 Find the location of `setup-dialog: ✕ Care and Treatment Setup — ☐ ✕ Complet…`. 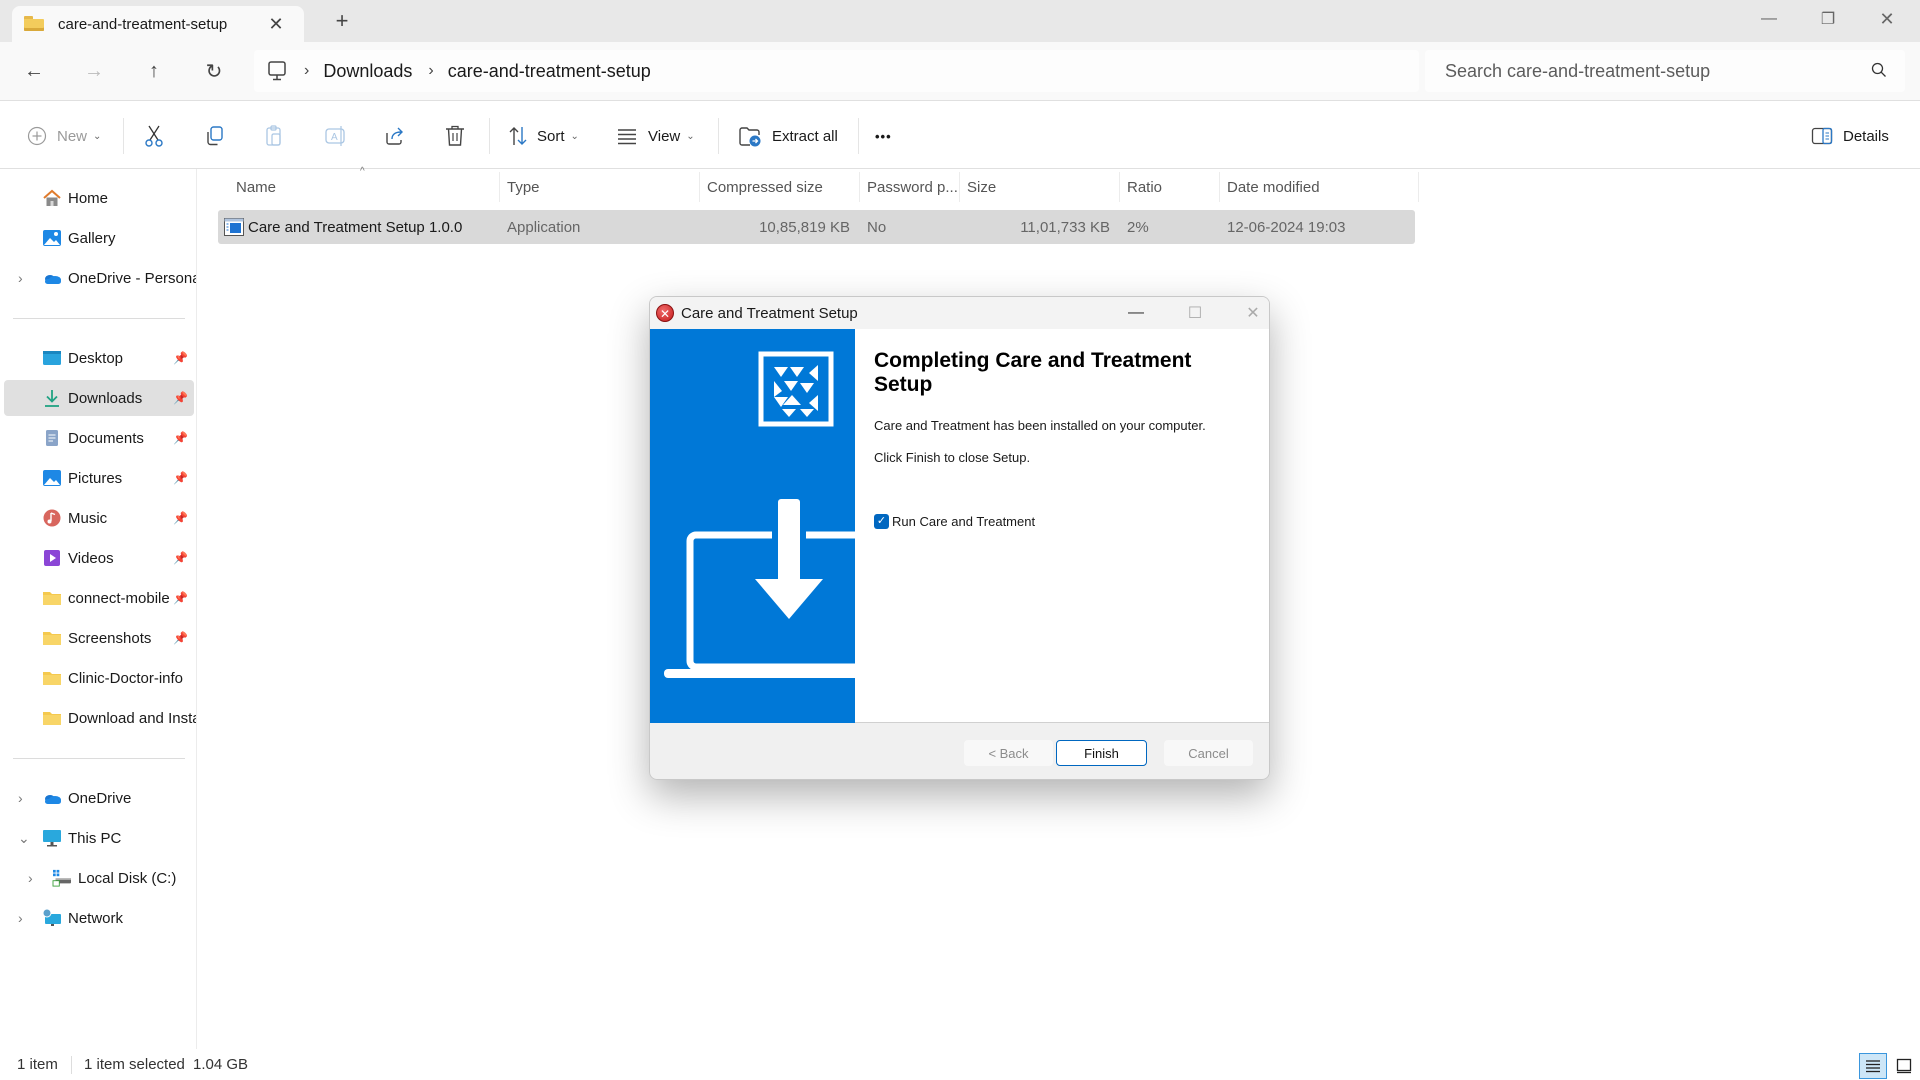

setup-dialog: ✕ Care and Treatment Setup — ☐ ✕ Complet… is located at coordinates (959, 538).